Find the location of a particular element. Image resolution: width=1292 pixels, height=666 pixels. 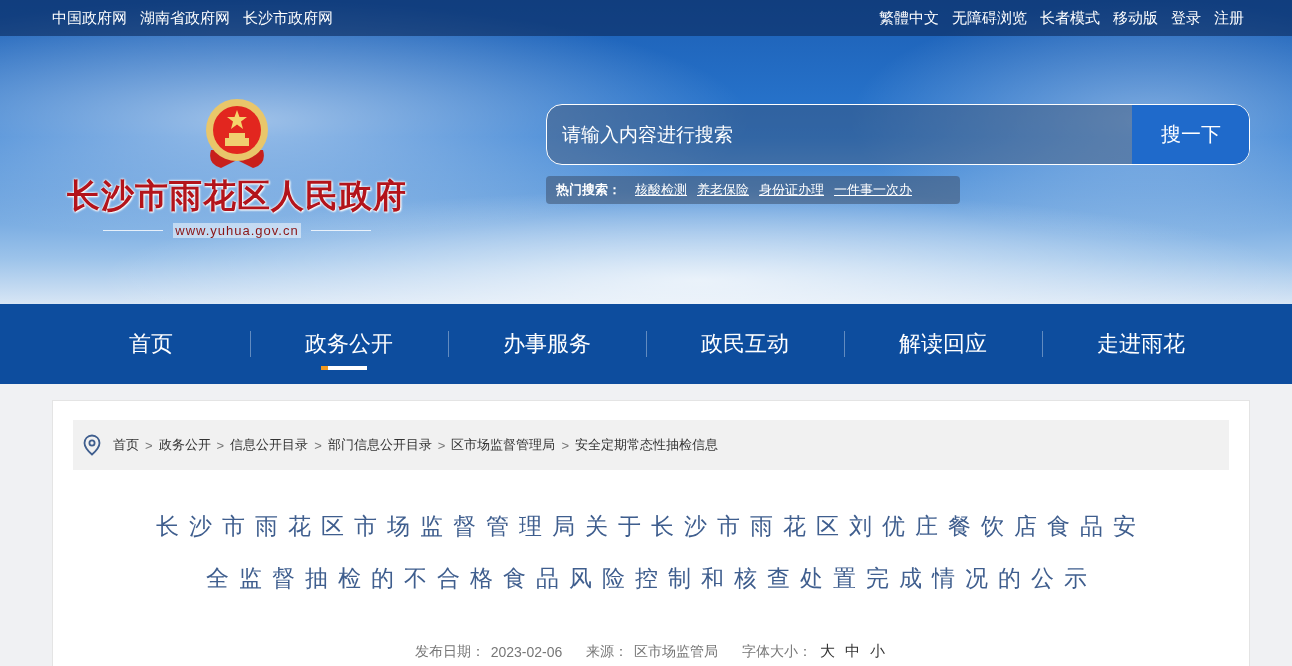

hot-search-label: 热门搜索： is located at coordinates (588, 190).